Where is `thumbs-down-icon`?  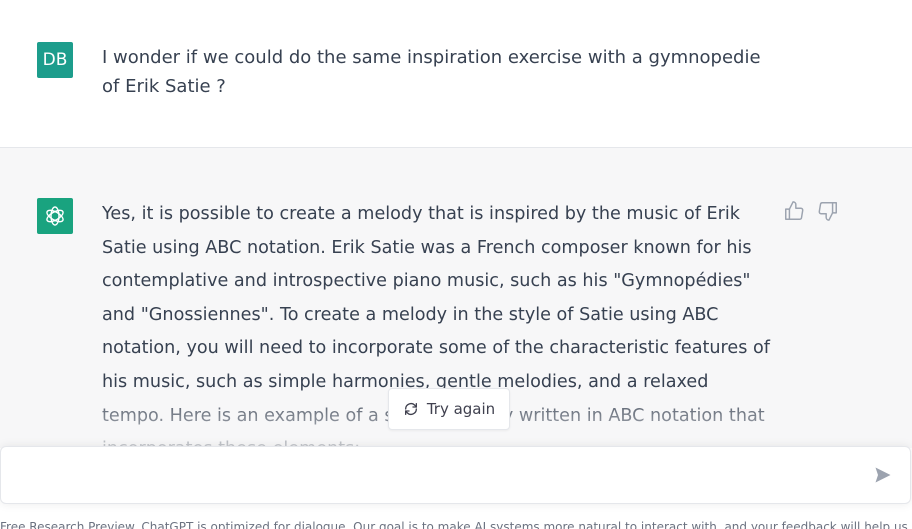
thumbs-down-icon is located at coordinates (828, 211).